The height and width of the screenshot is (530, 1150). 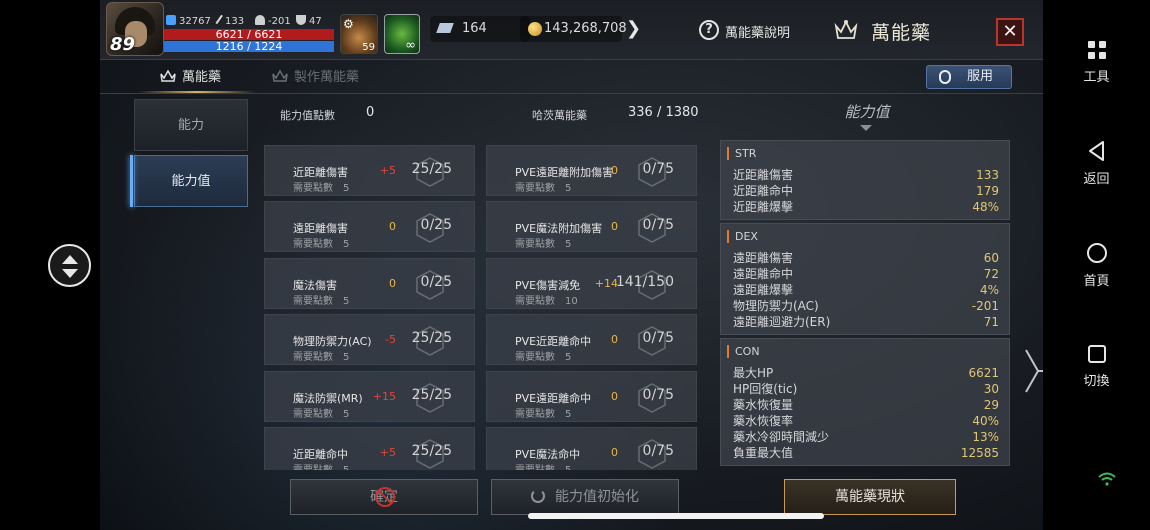 I want to click on stat-value: 29, so click(x=991, y=405).